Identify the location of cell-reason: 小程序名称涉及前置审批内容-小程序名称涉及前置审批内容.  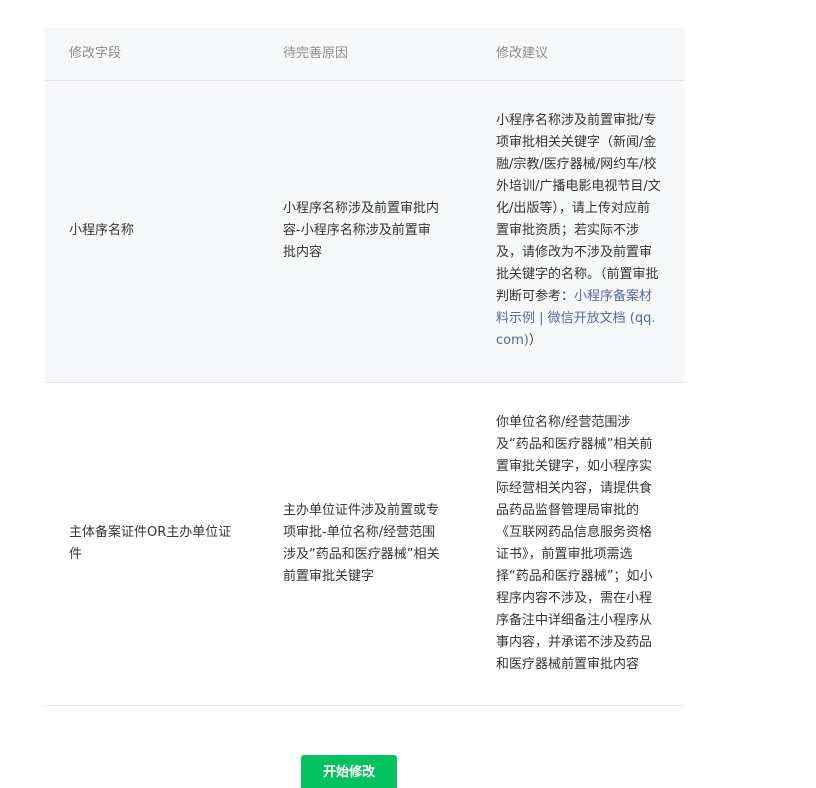
(361, 230).